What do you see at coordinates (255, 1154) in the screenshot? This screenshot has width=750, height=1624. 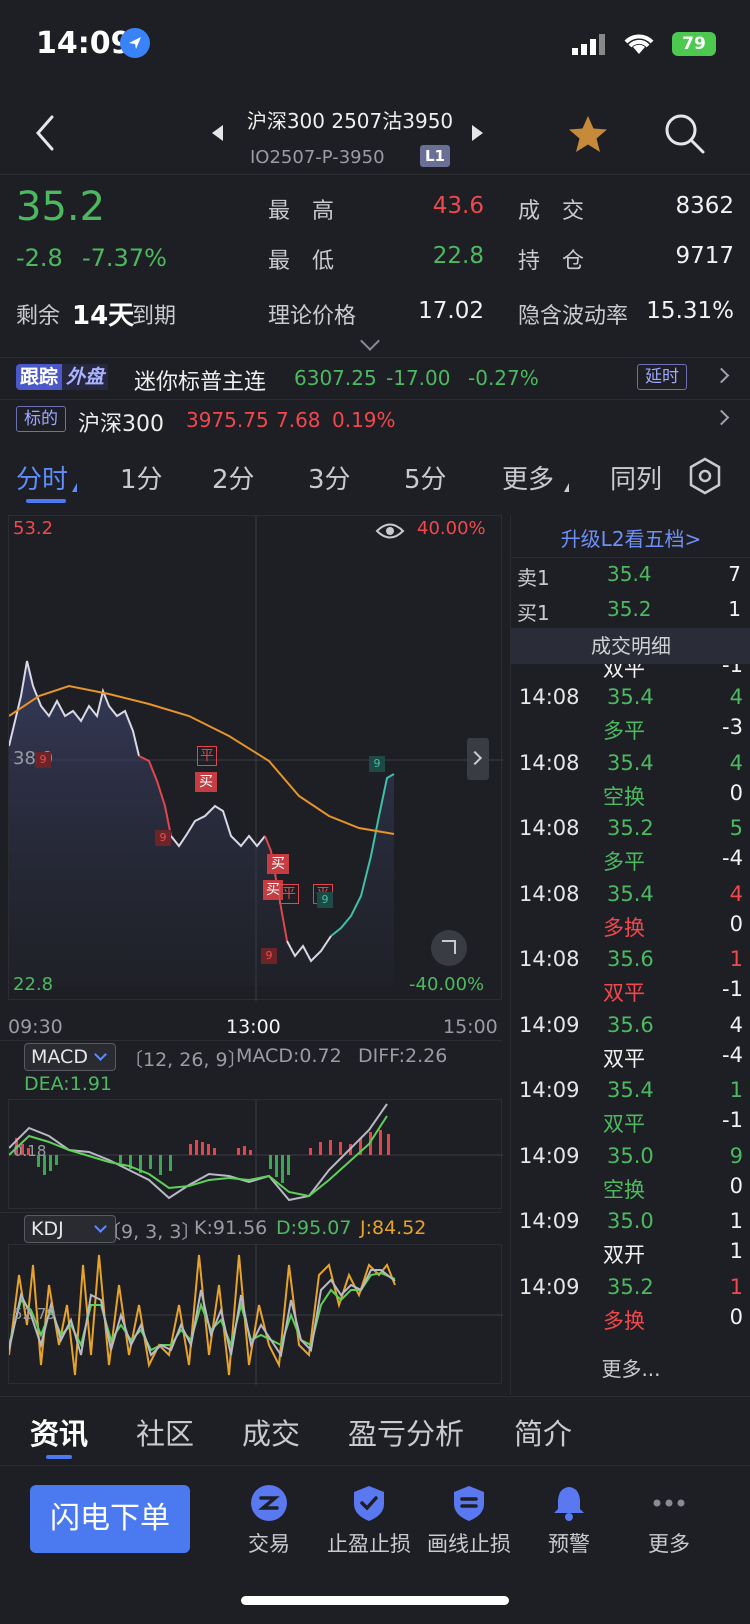 I see `macd-chart: 0.18` at bounding box center [255, 1154].